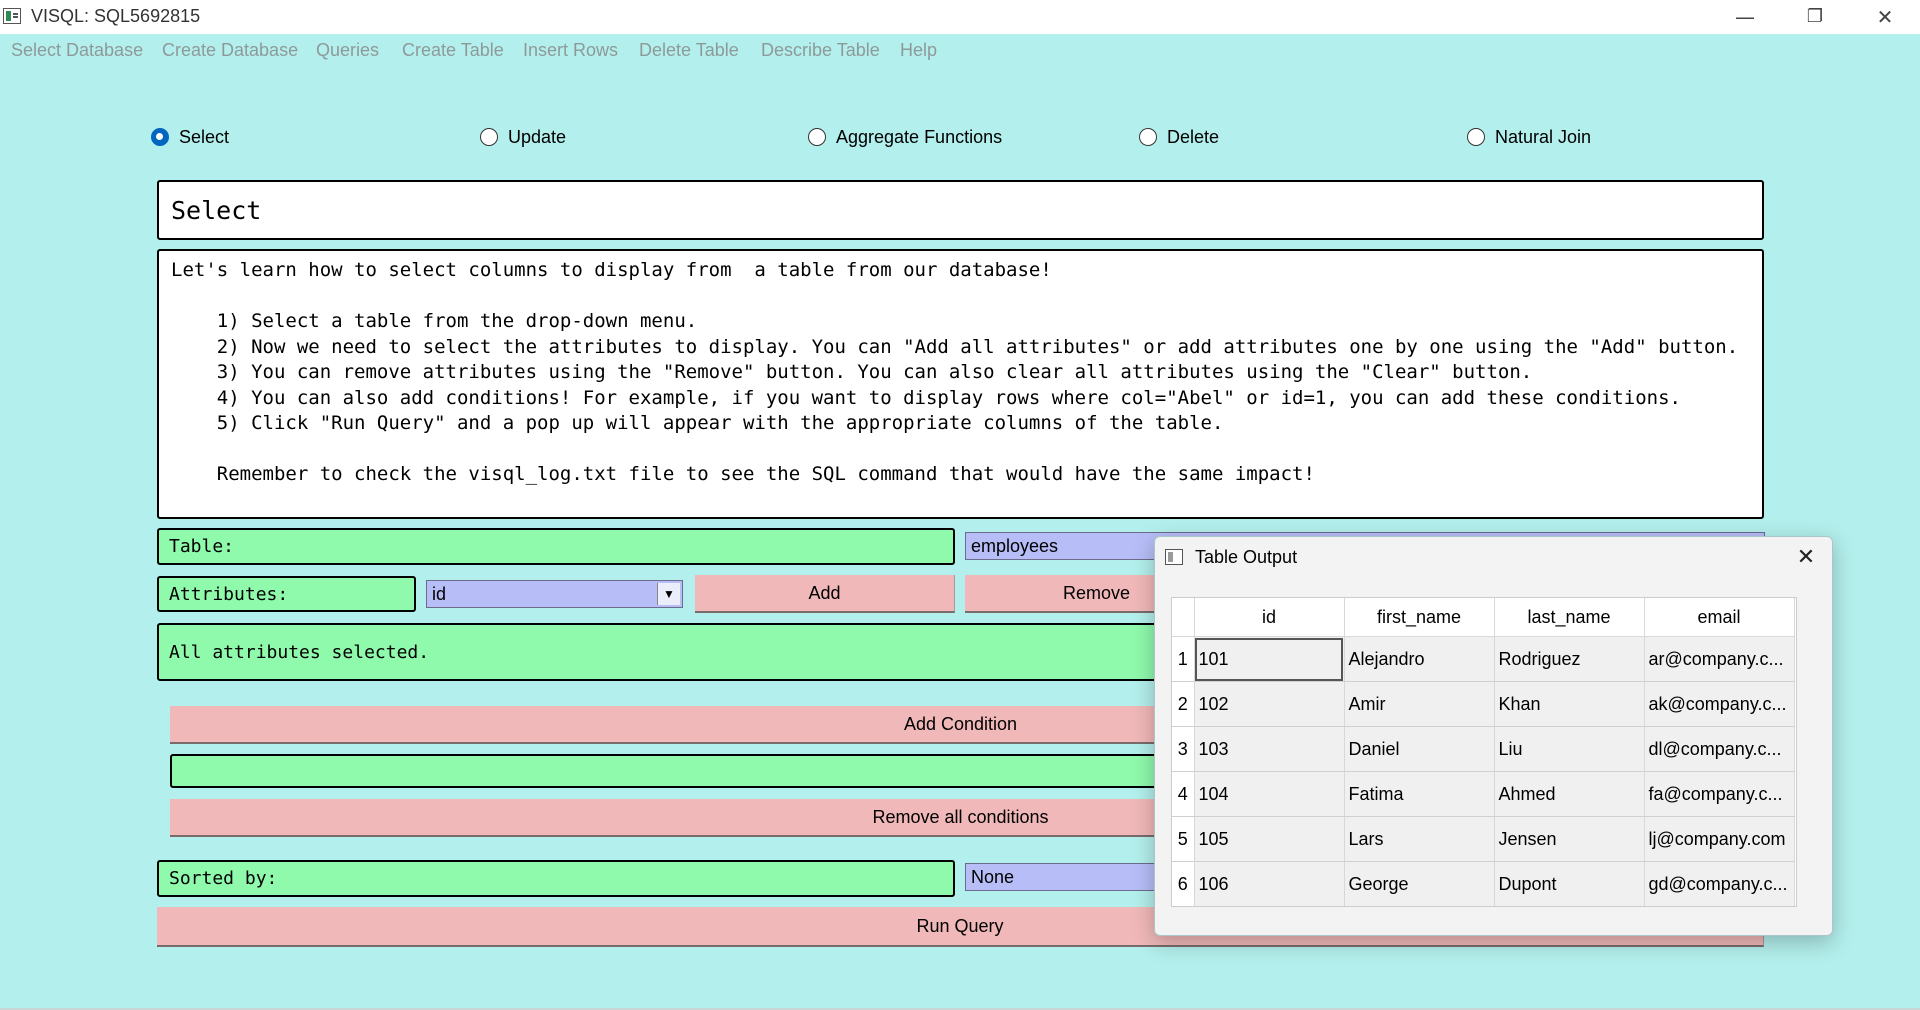 The image size is (1920, 1010). What do you see at coordinates (439, 593) in the screenshot?
I see `attribute-dropdown-value: id` at bounding box center [439, 593].